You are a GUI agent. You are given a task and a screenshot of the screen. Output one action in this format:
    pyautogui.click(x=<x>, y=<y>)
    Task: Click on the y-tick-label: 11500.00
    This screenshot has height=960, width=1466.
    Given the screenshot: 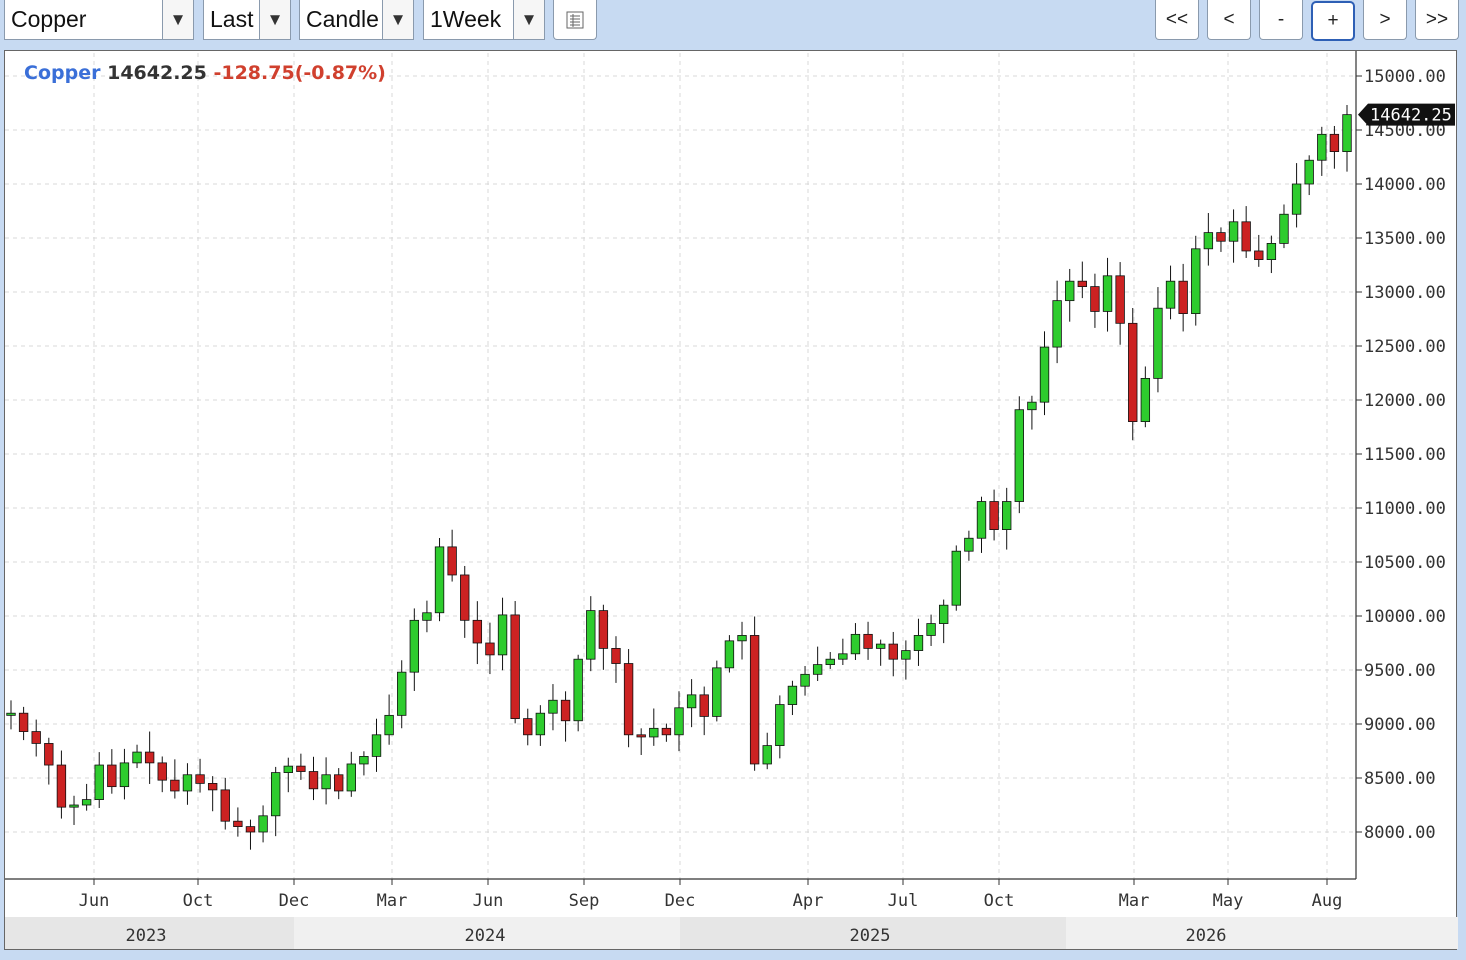 What is the action you would take?
    pyautogui.click(x=1405, y=455)
    